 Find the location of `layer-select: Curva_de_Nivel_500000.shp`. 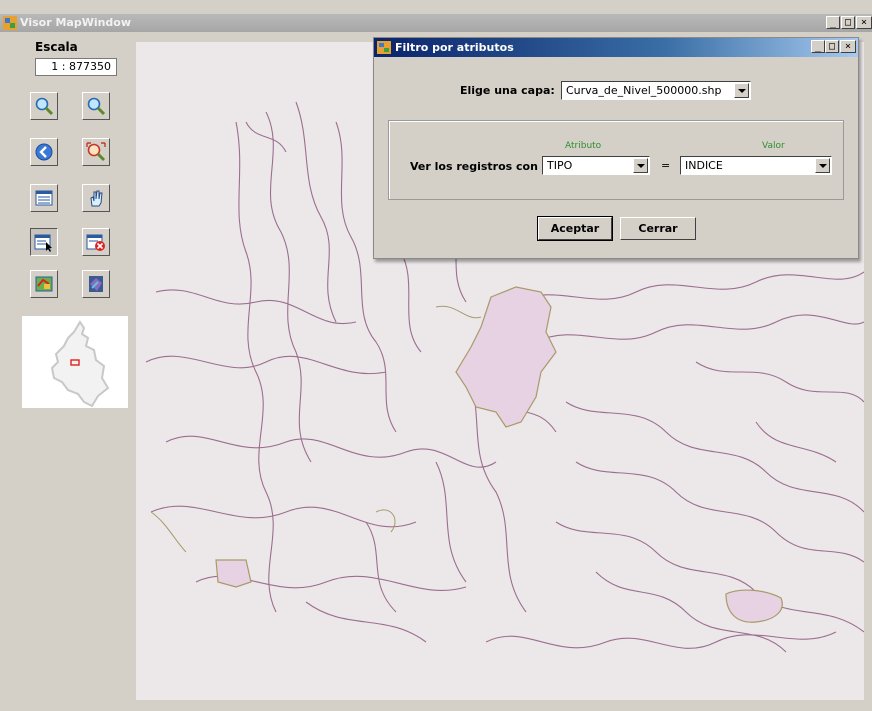

layer-select: Curva_de_Nivel_500000.shp is located at coordinates (656, 90).